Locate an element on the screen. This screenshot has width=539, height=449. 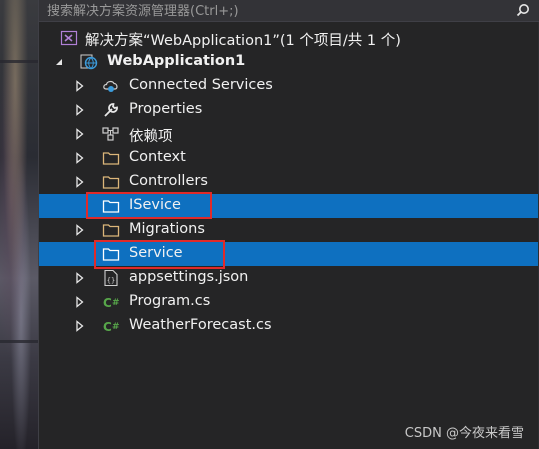
tree-item-label: Connected Services is located at coordinates (201, 85).